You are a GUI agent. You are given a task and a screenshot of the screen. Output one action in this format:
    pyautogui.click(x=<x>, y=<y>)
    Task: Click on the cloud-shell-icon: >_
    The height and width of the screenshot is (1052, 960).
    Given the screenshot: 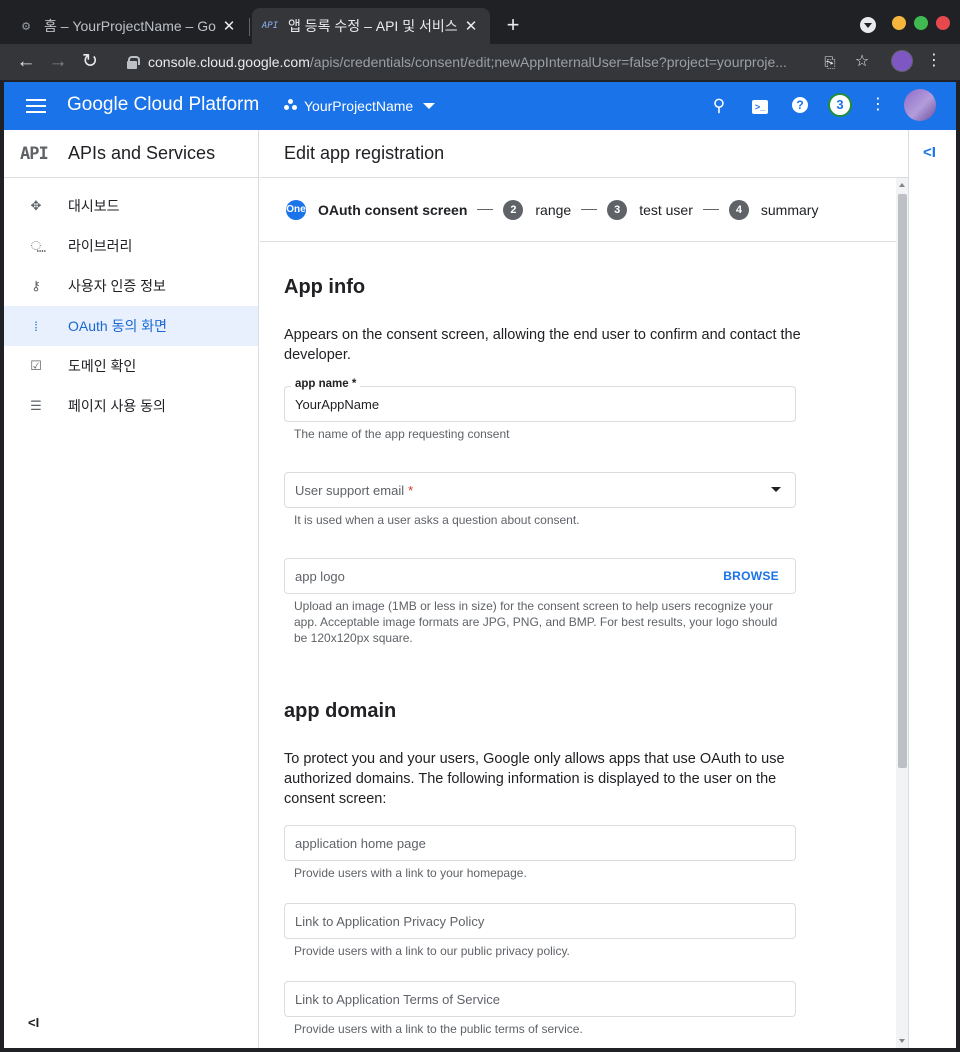 What is the action you would take?
    pyautogui.click(x=760, y=106)
    